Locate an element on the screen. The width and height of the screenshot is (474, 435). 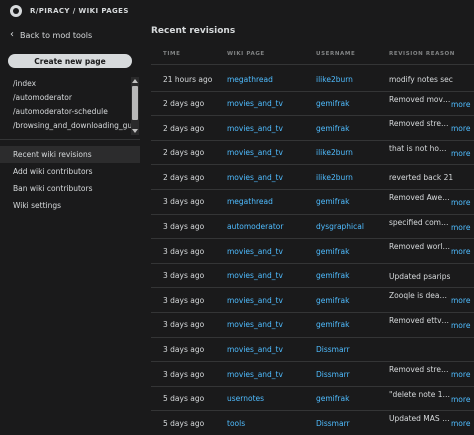
nav-wiki-settings: Wiki settings is located at coordinates (70, 205).